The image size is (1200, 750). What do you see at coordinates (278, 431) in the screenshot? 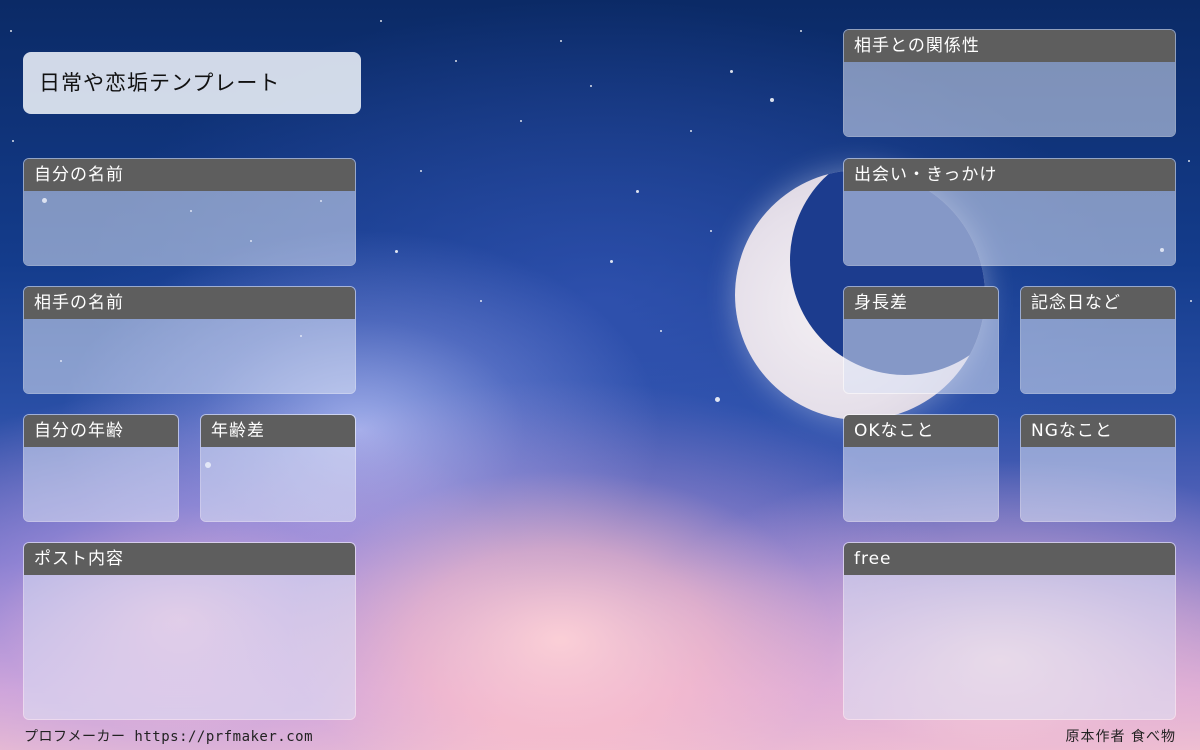
I see `age-gap-label: 年齢差` at bounding box center [278, 431].